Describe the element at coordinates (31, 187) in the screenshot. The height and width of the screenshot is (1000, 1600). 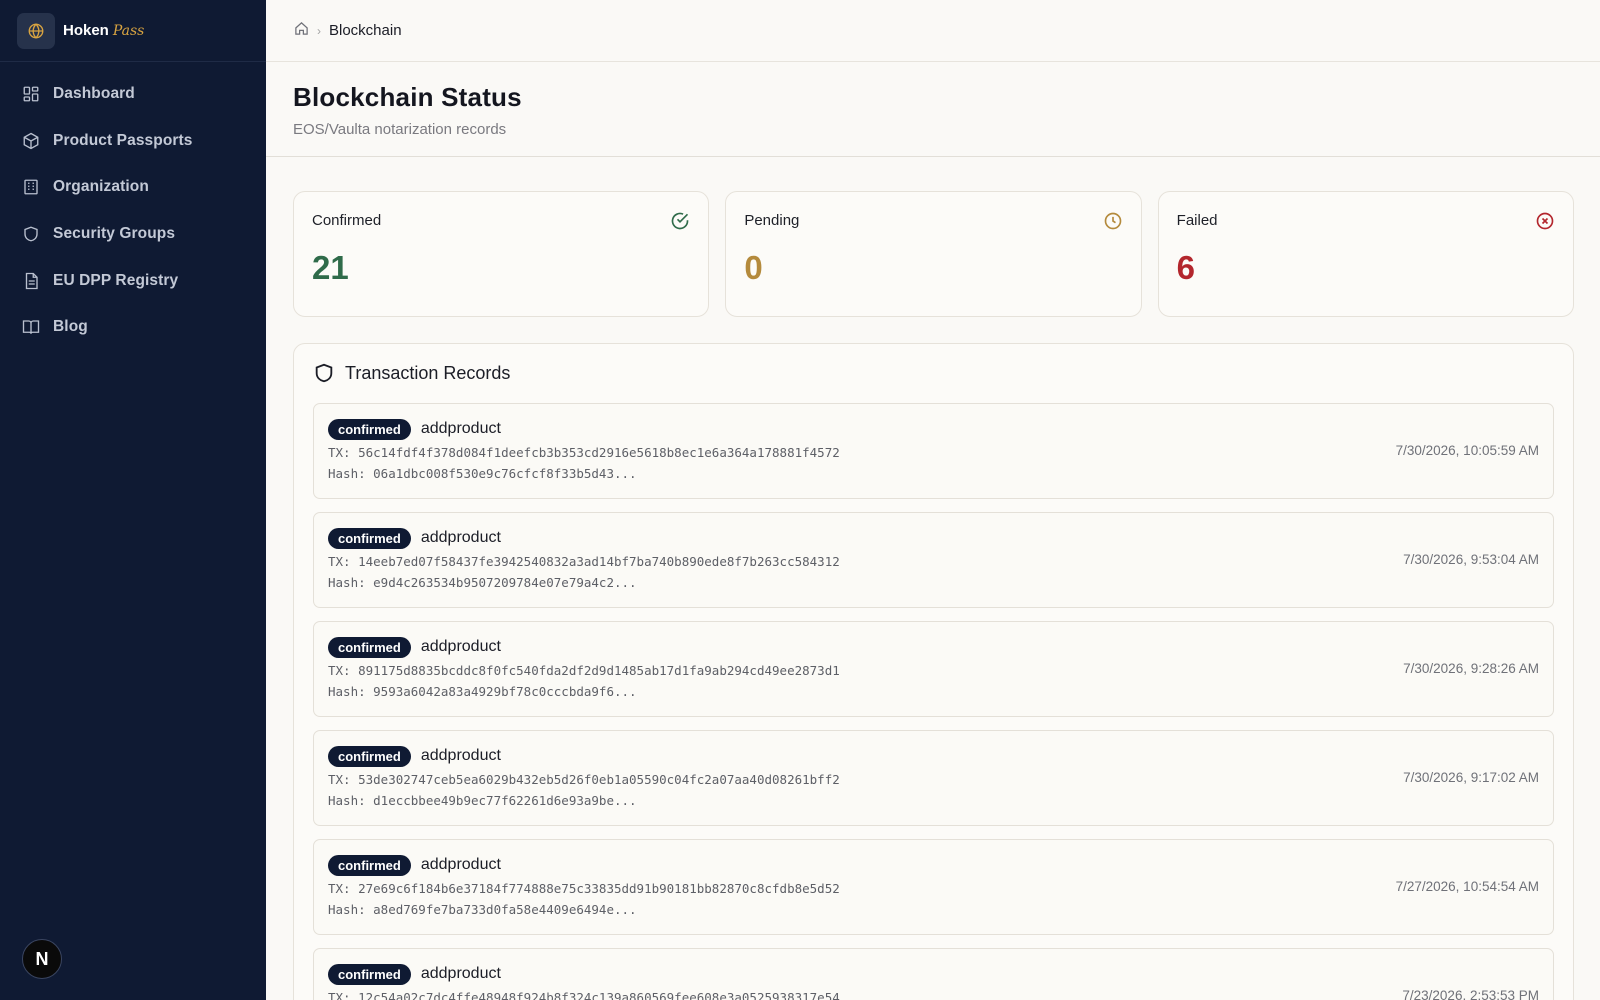
I see `building-icon` at that location.